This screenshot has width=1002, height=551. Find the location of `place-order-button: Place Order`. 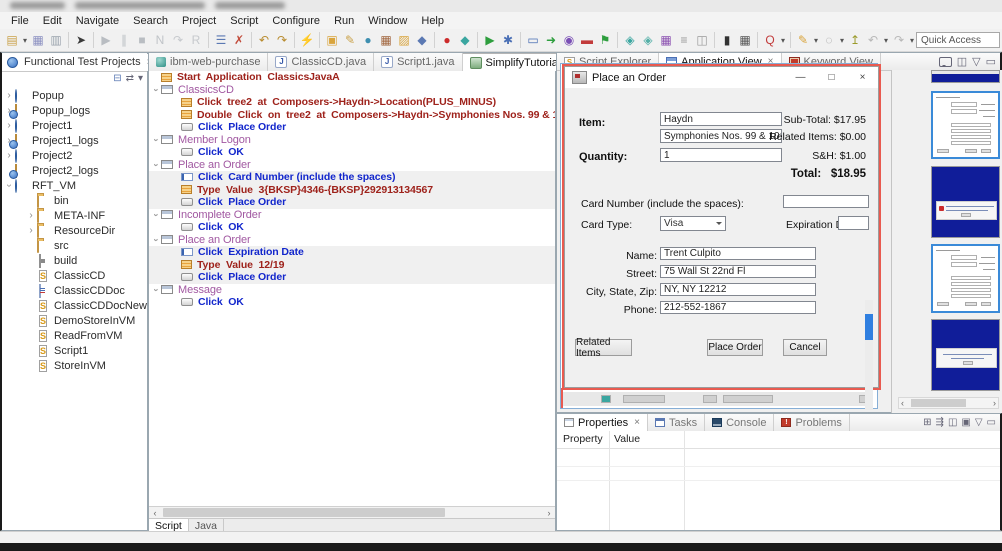

place-order-button: Place Order is located at coordinates (735, 347).